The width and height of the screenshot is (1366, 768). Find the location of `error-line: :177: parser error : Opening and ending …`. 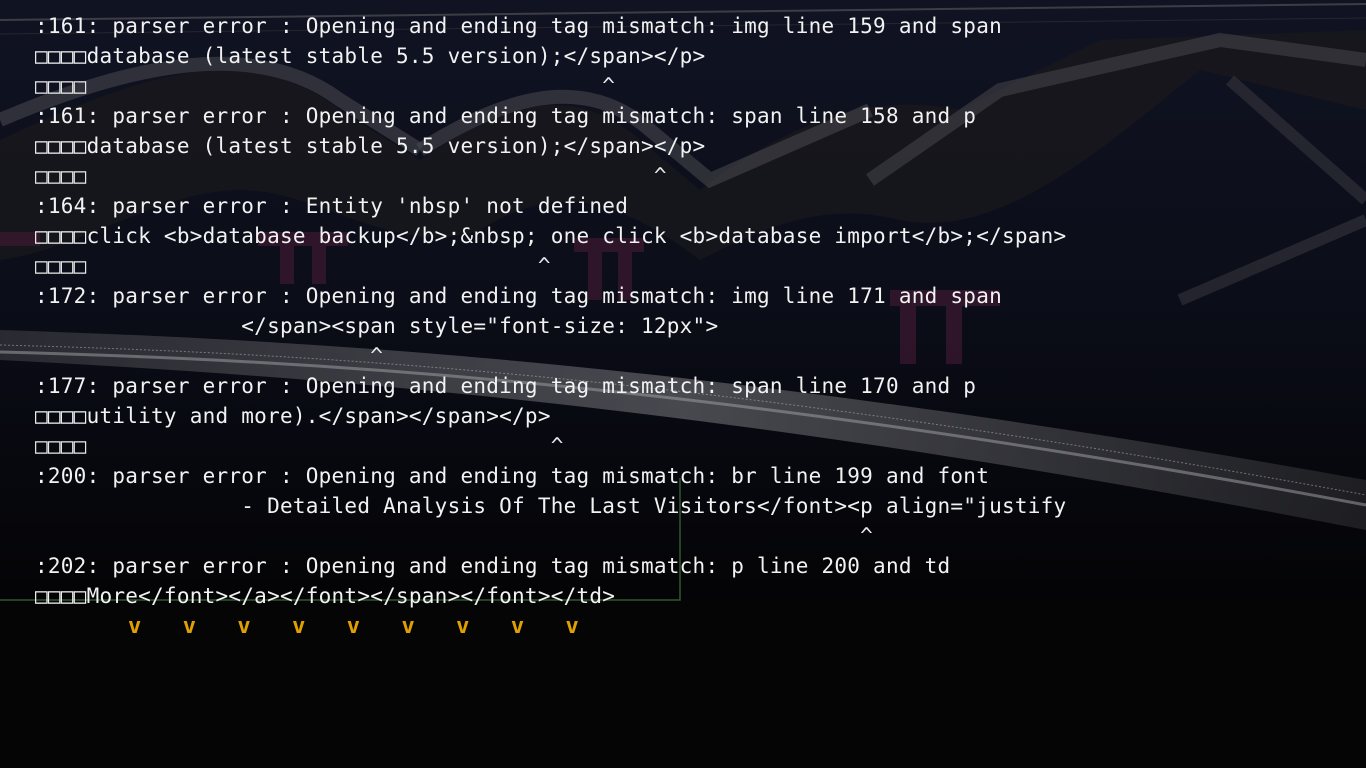

error-line: :177: parser error : Opening and ending … is located at coordinates (506, 386).